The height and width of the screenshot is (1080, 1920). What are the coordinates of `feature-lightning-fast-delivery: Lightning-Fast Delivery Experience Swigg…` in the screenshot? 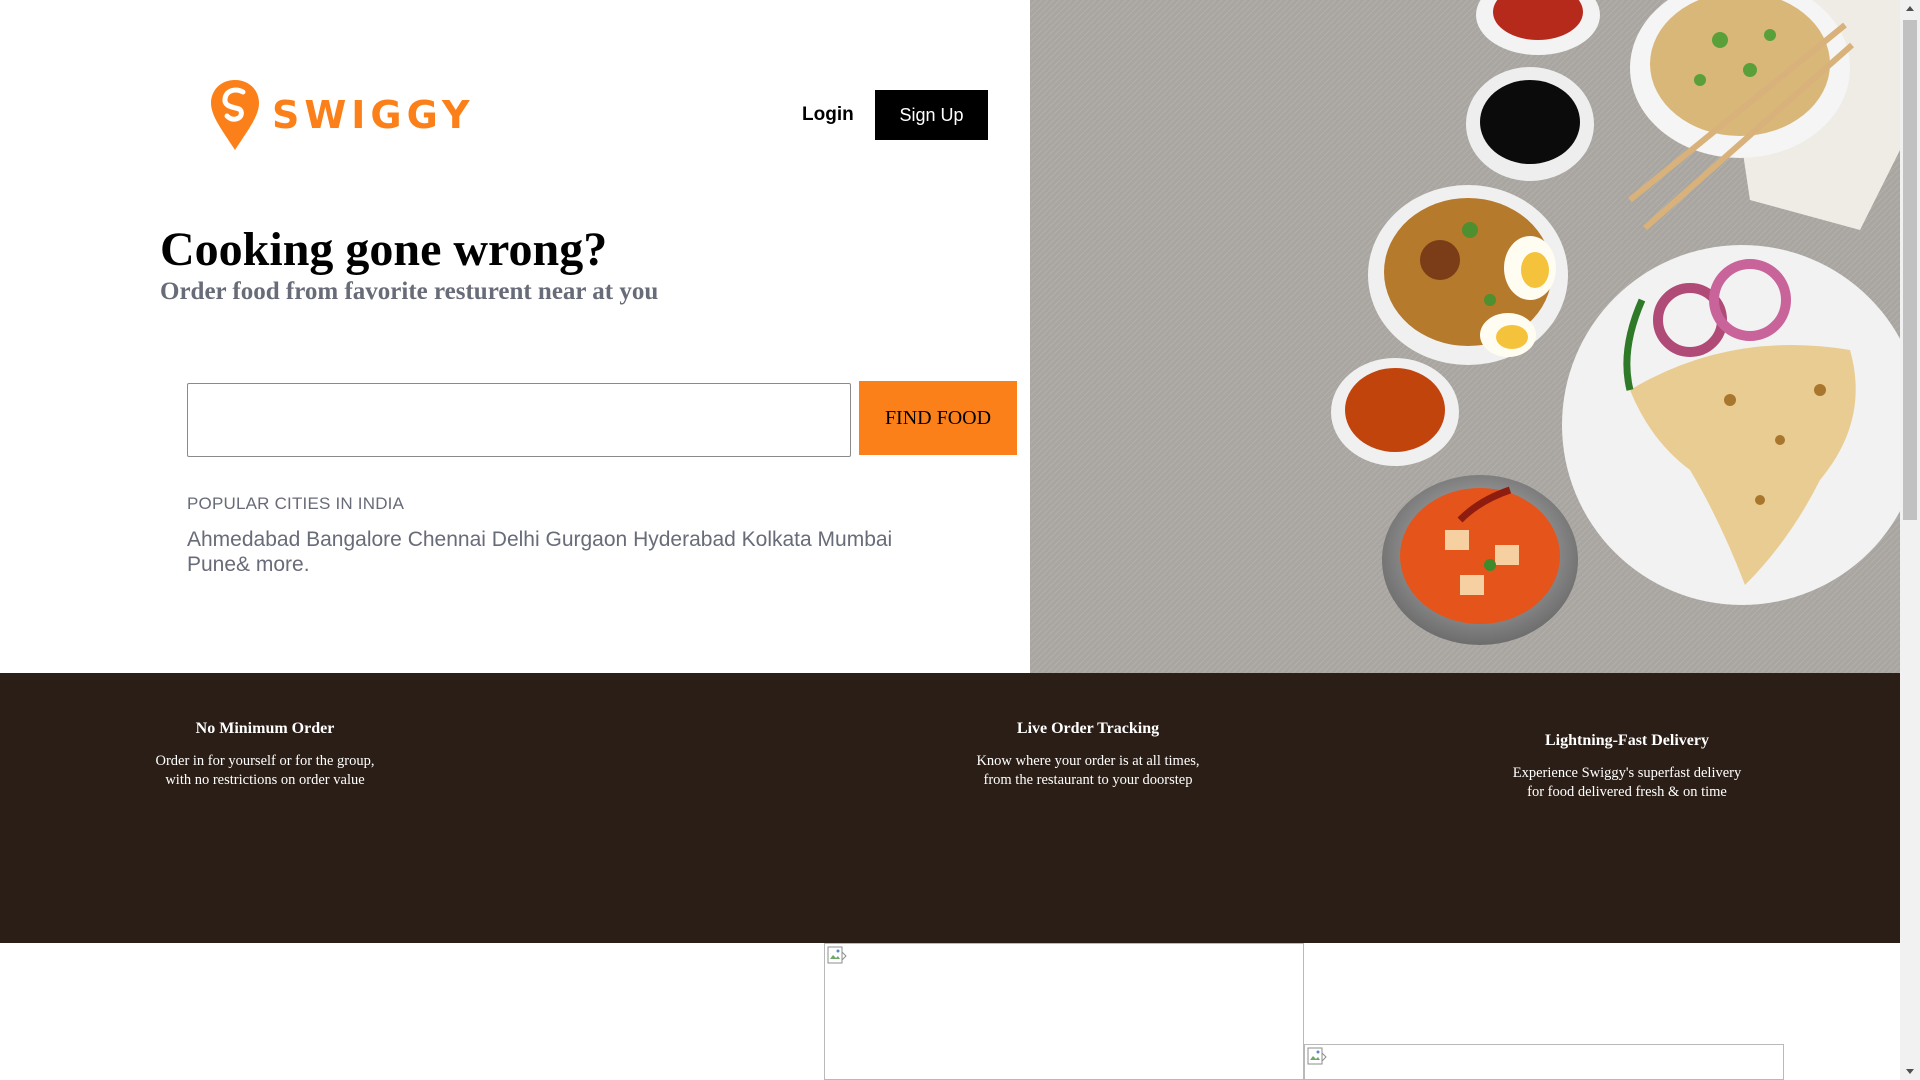 It's located at (1627, 767).